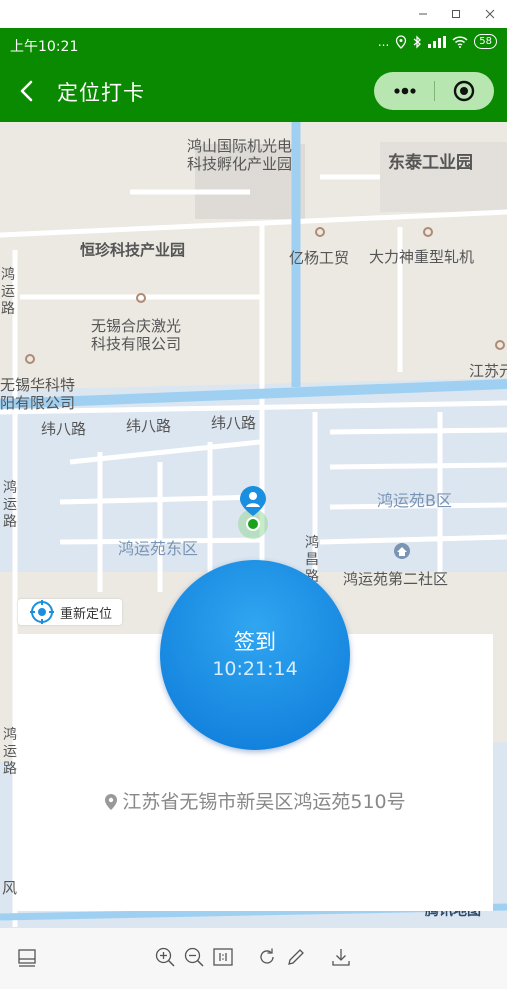  I want to click on crosshair-icon, so click(42, 612).